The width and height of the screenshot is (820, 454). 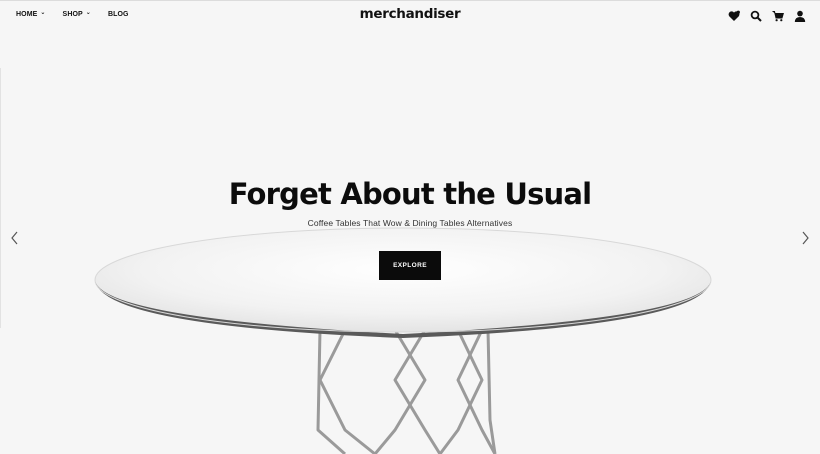 What do you see at coordinates (756, 15) in the screenshot?
I see `search-icon` at bounding box center [756, 15].